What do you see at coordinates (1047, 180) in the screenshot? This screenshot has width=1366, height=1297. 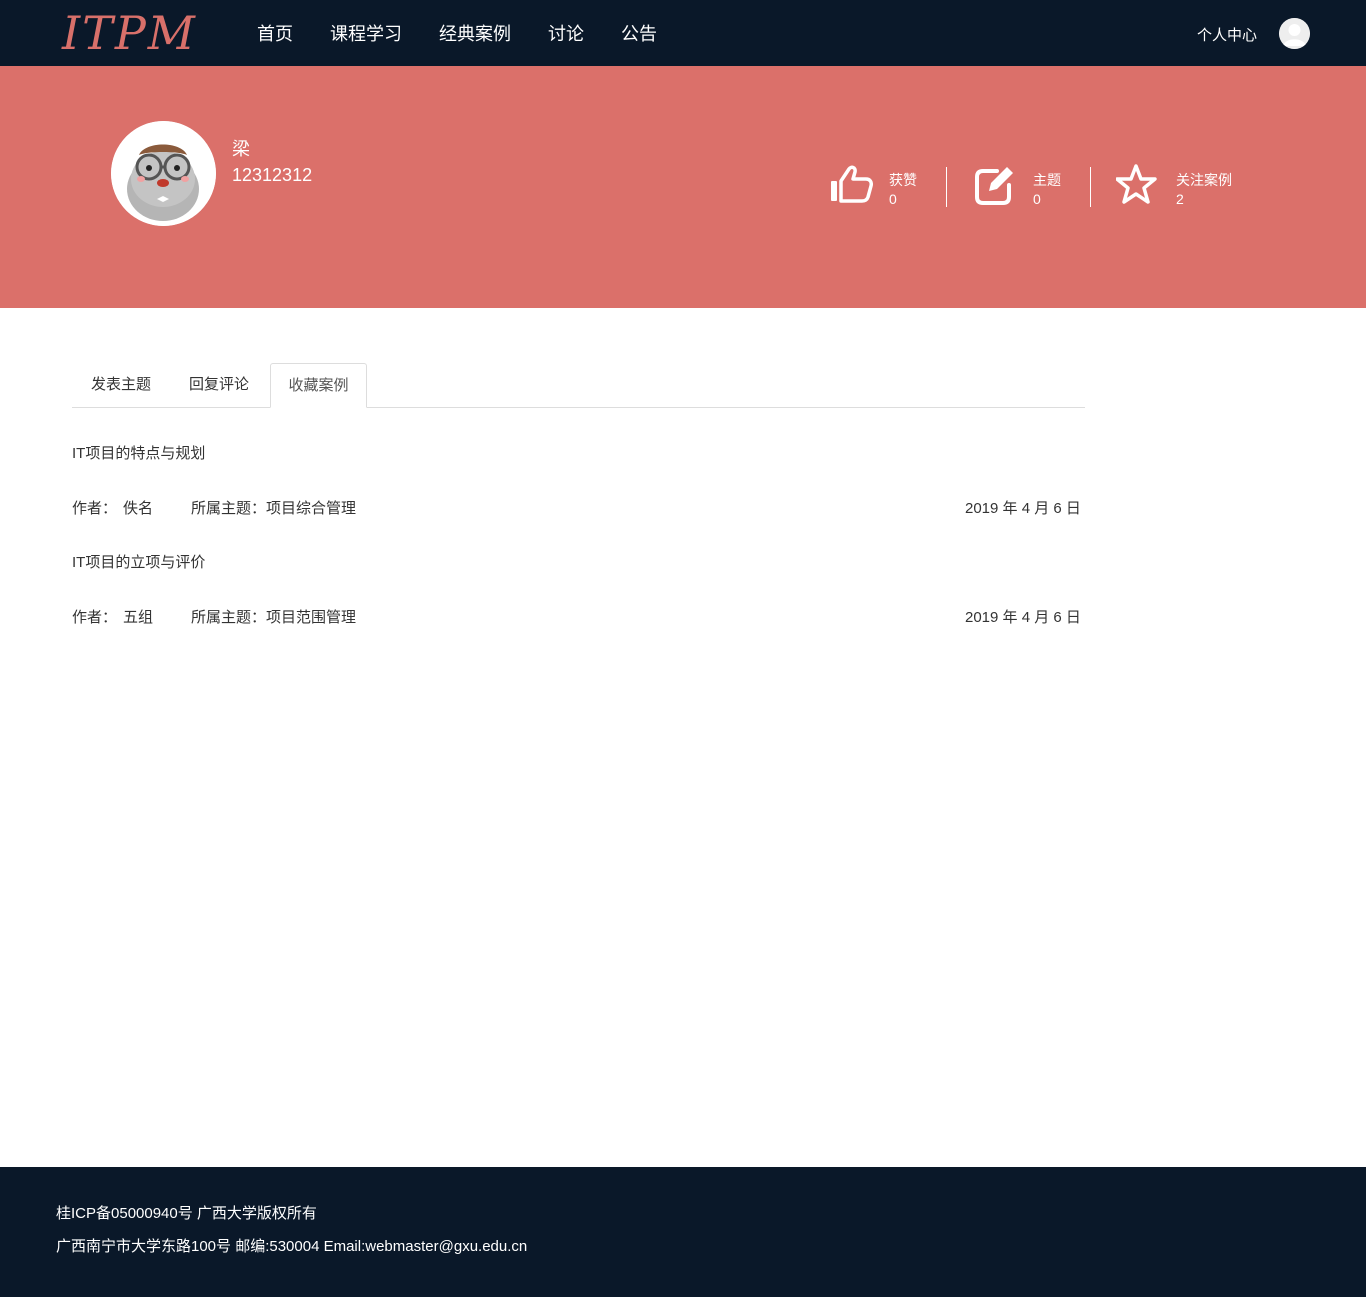 I see `stat-topics-label: 主题` at bounding box center [1047, 180].